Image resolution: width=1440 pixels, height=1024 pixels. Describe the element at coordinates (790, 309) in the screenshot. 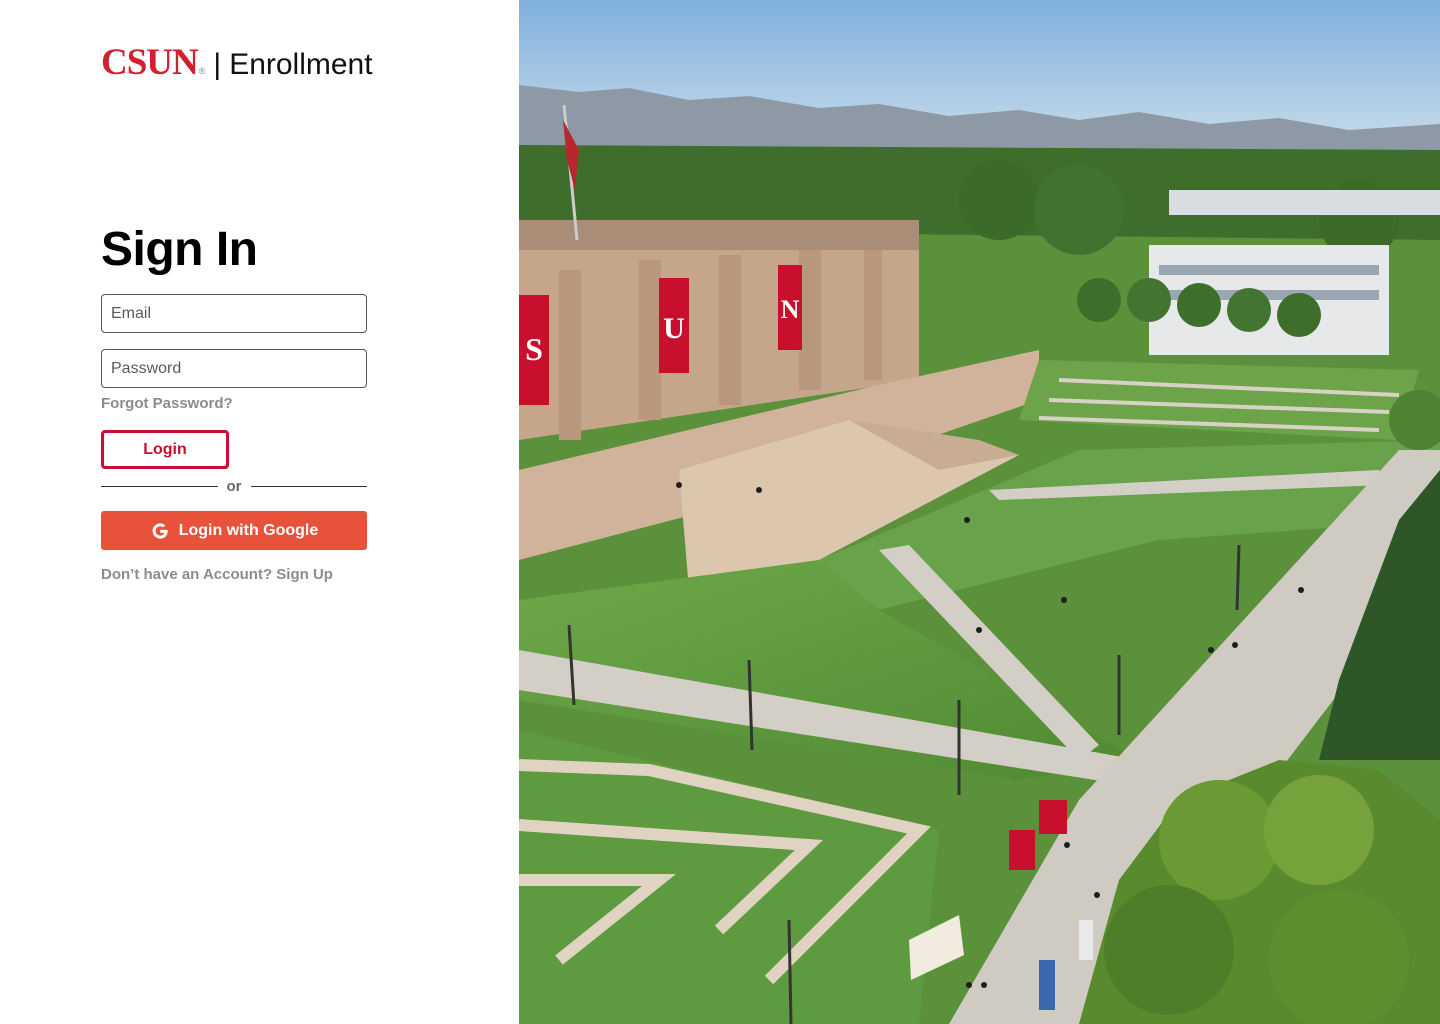

I see `banner-letter-n: N` at that location.